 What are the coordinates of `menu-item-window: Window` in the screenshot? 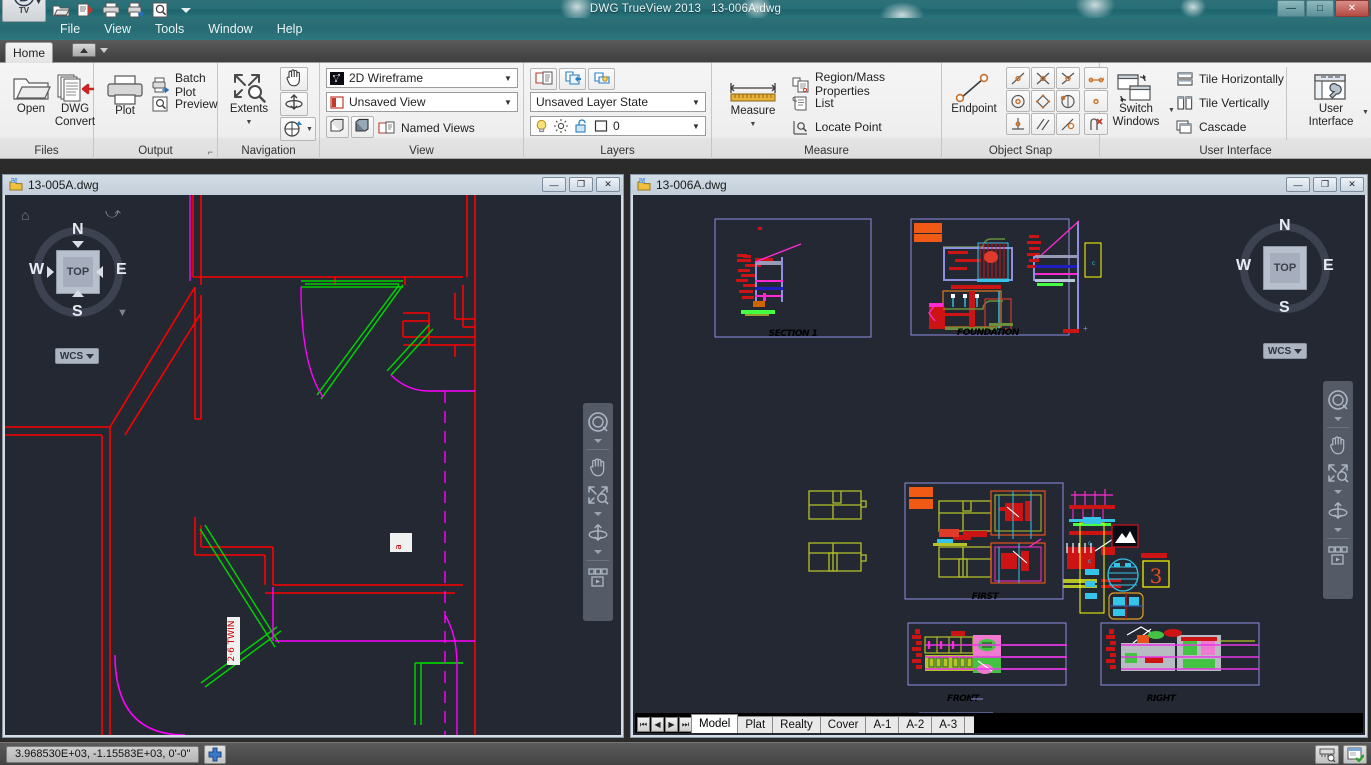 It's located at (230, 29).